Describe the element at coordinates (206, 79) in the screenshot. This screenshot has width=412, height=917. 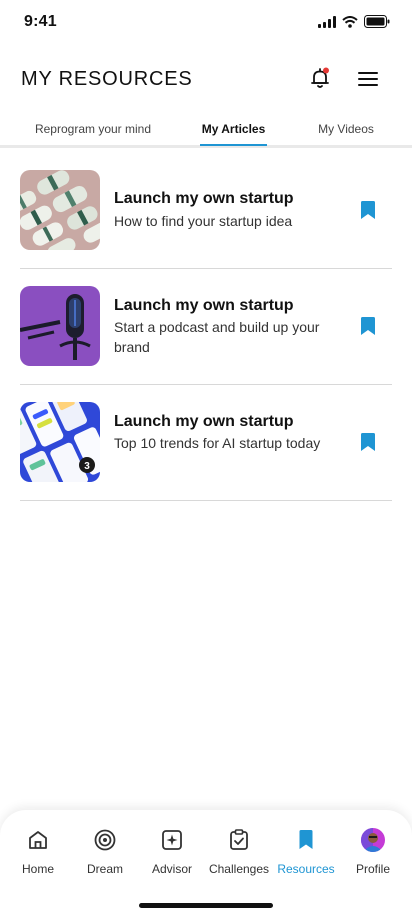
I see `header: MY RESOURCES` at that location.